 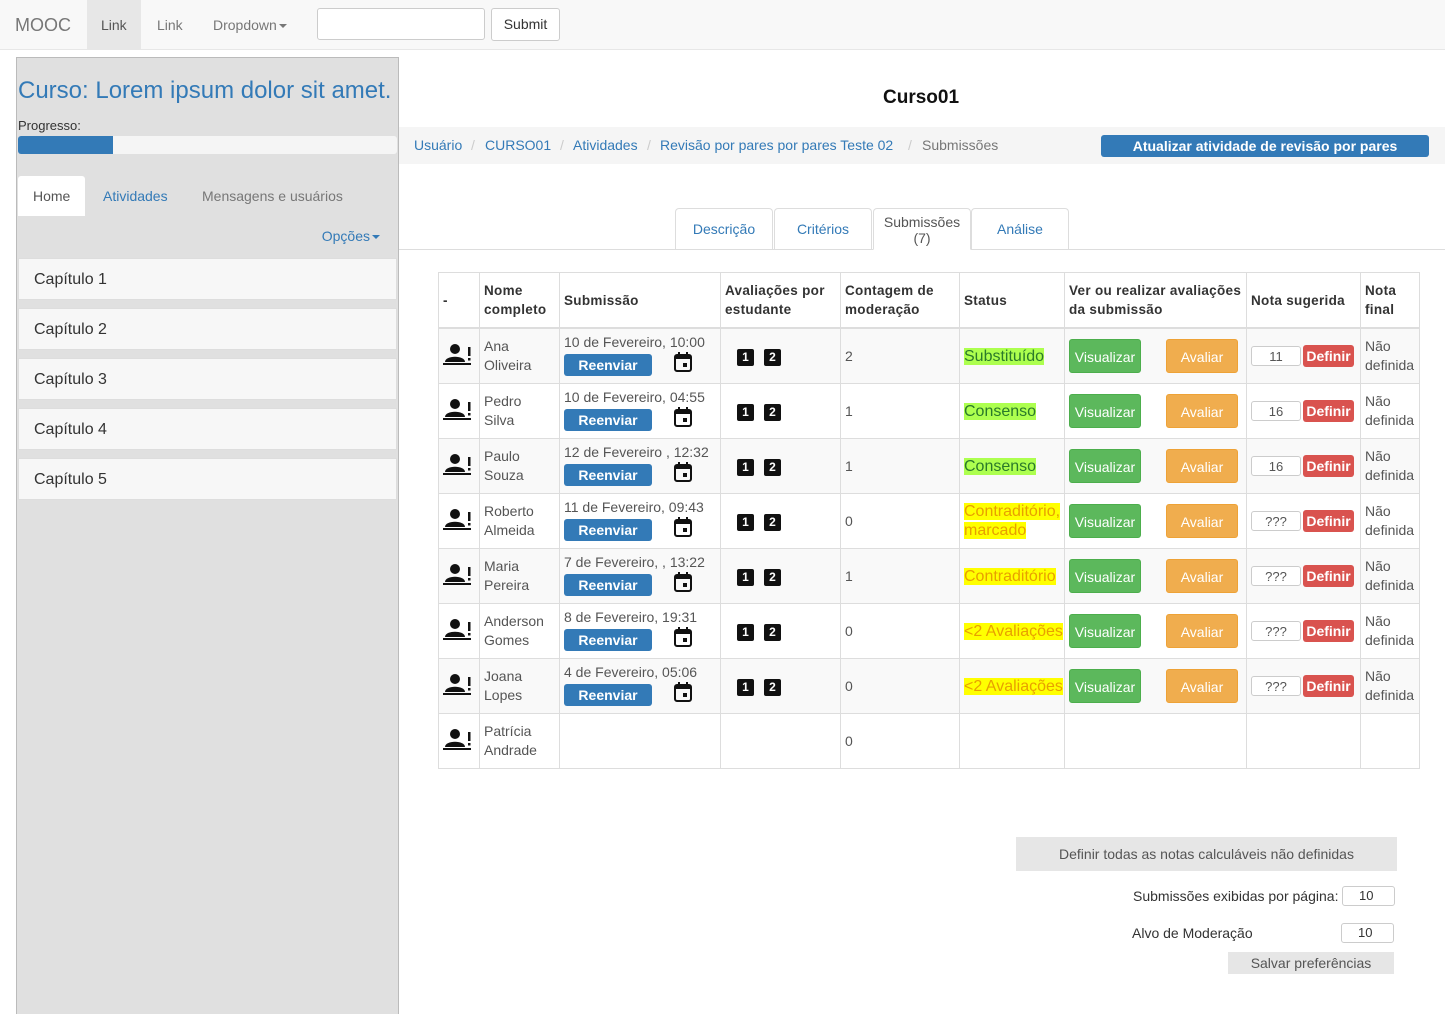 I want to click on chapter-item: Capítulo 4, so click(x=207, y=429).